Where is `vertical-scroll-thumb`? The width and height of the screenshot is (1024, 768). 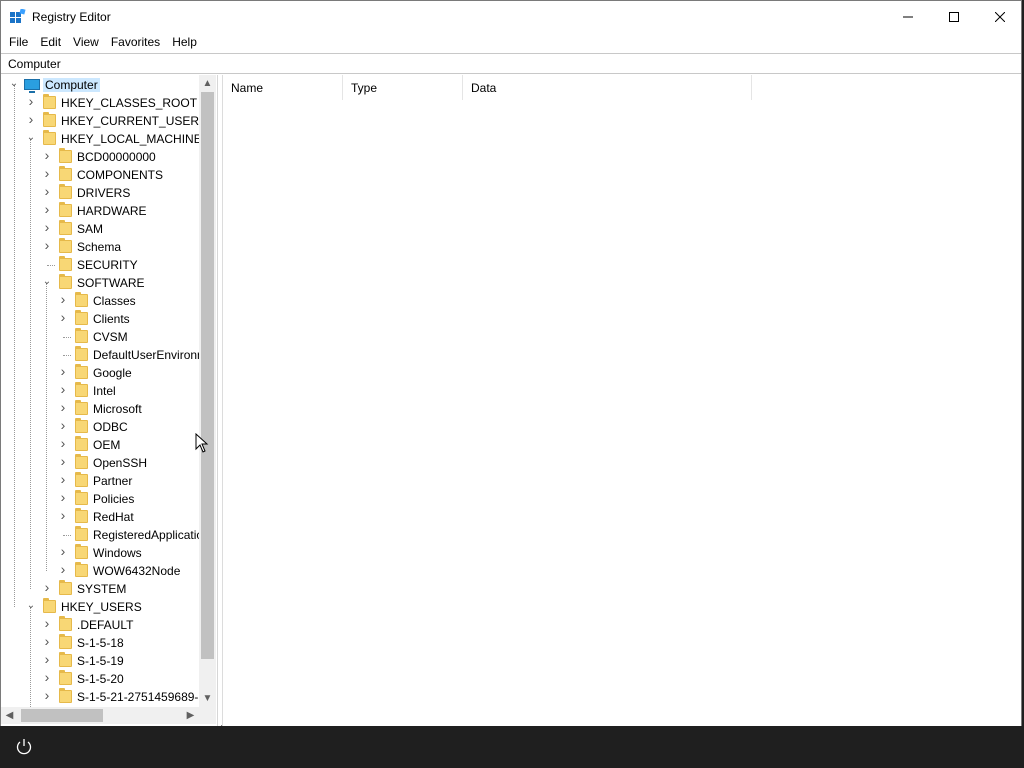 vertical-scroll-thumb is located at coordinates (207, 375).